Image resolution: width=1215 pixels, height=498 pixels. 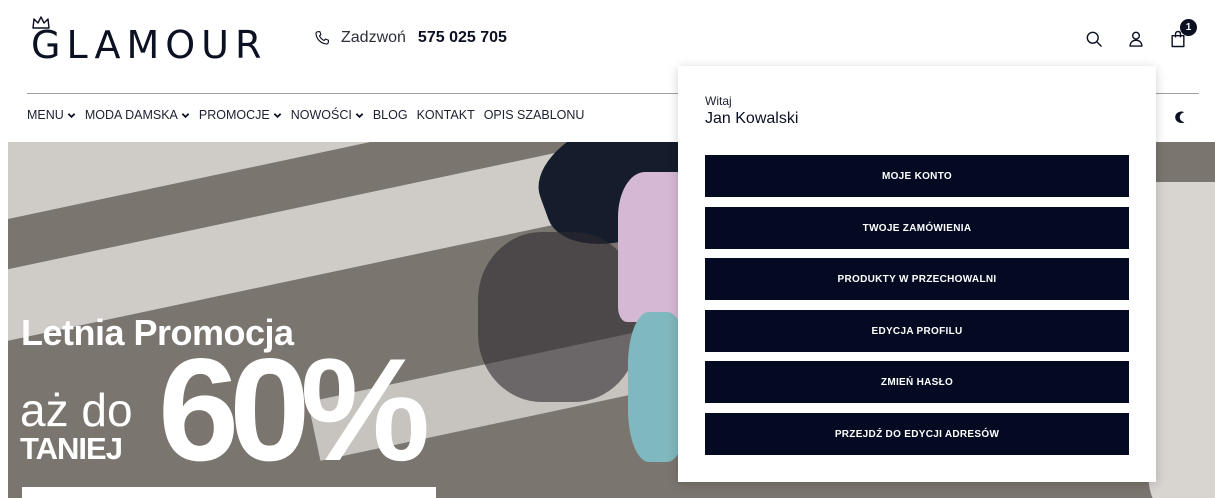 What do you see at coordinates (294, 409) in the screenshot?
I see `promo-percent: 60%` at bounding box center [294, 409].